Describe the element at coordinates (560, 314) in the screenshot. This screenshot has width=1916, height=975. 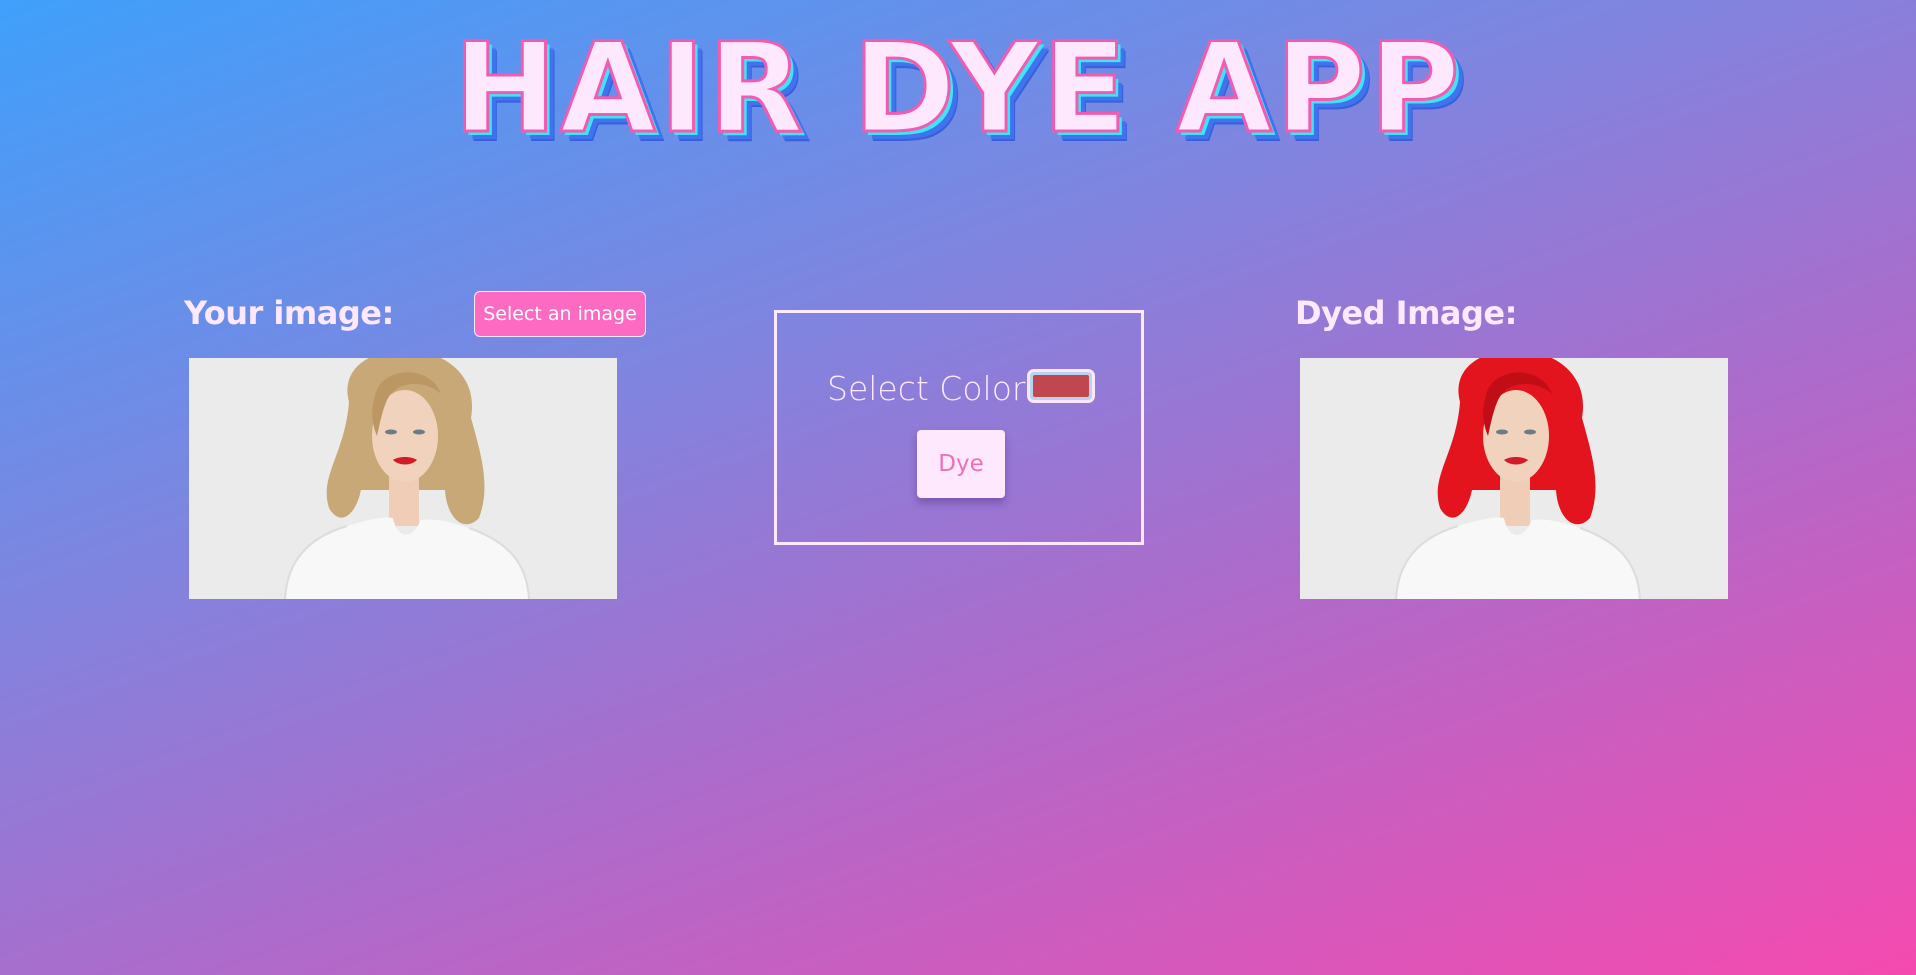
I see `select-image-button: Select an image` at that location.